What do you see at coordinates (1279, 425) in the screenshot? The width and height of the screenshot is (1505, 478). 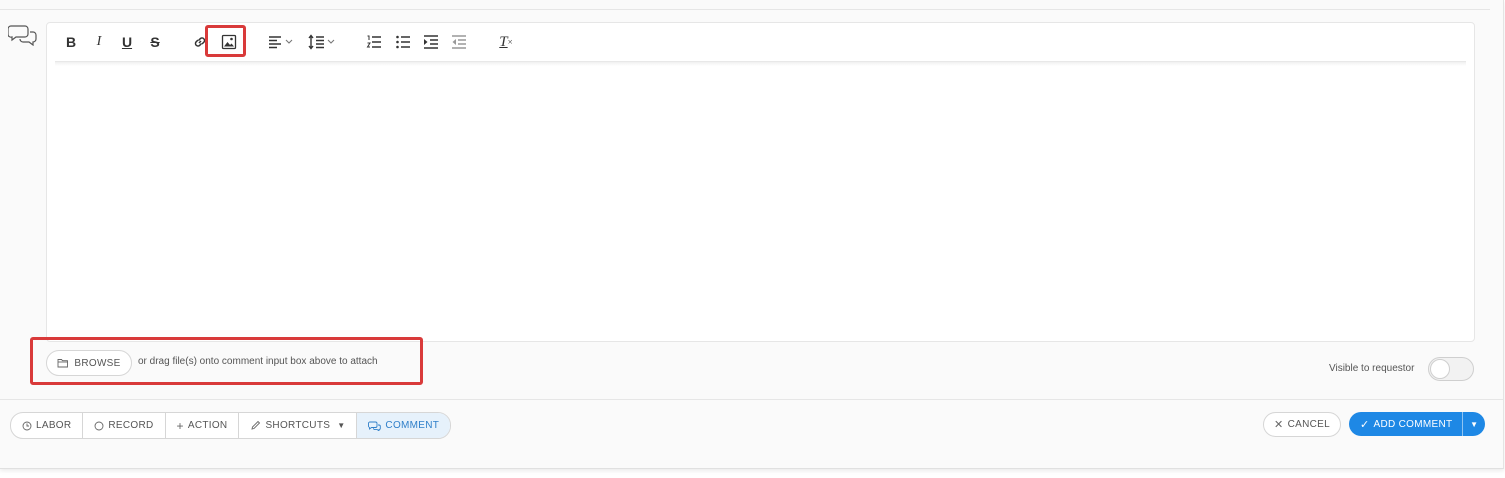 I see `close-icon: ✕` at bounding box center [1279, 425].